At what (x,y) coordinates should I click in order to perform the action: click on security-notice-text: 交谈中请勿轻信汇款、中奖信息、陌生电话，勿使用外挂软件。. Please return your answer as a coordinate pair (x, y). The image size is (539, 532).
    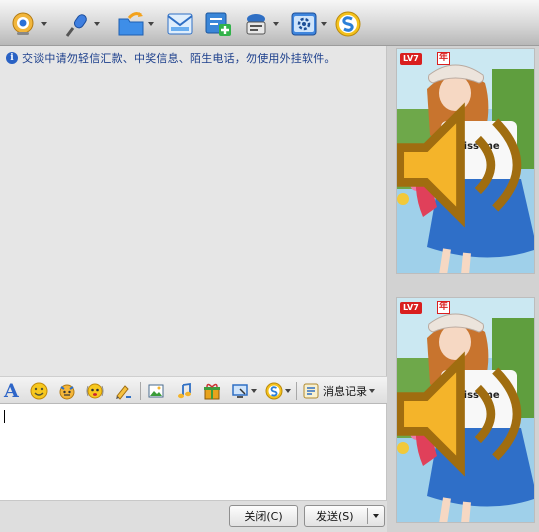
    Looking at the image, I should click on (179, 58).